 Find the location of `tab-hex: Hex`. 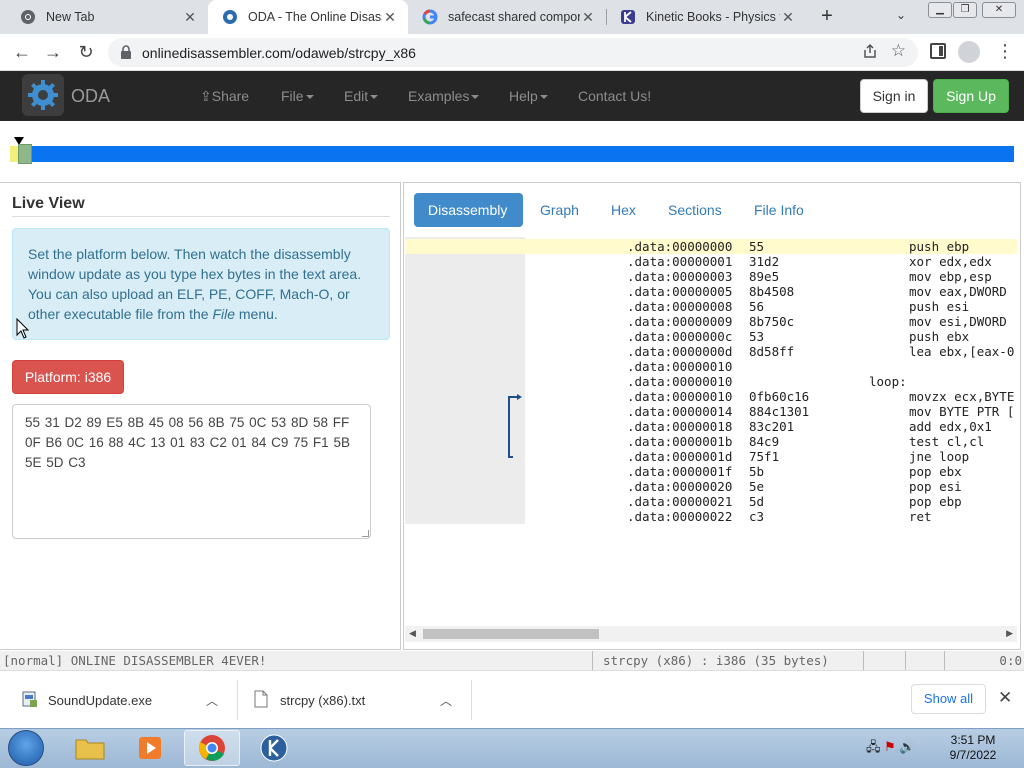

tab-hex: Hex is located at coordinates (623, 210).